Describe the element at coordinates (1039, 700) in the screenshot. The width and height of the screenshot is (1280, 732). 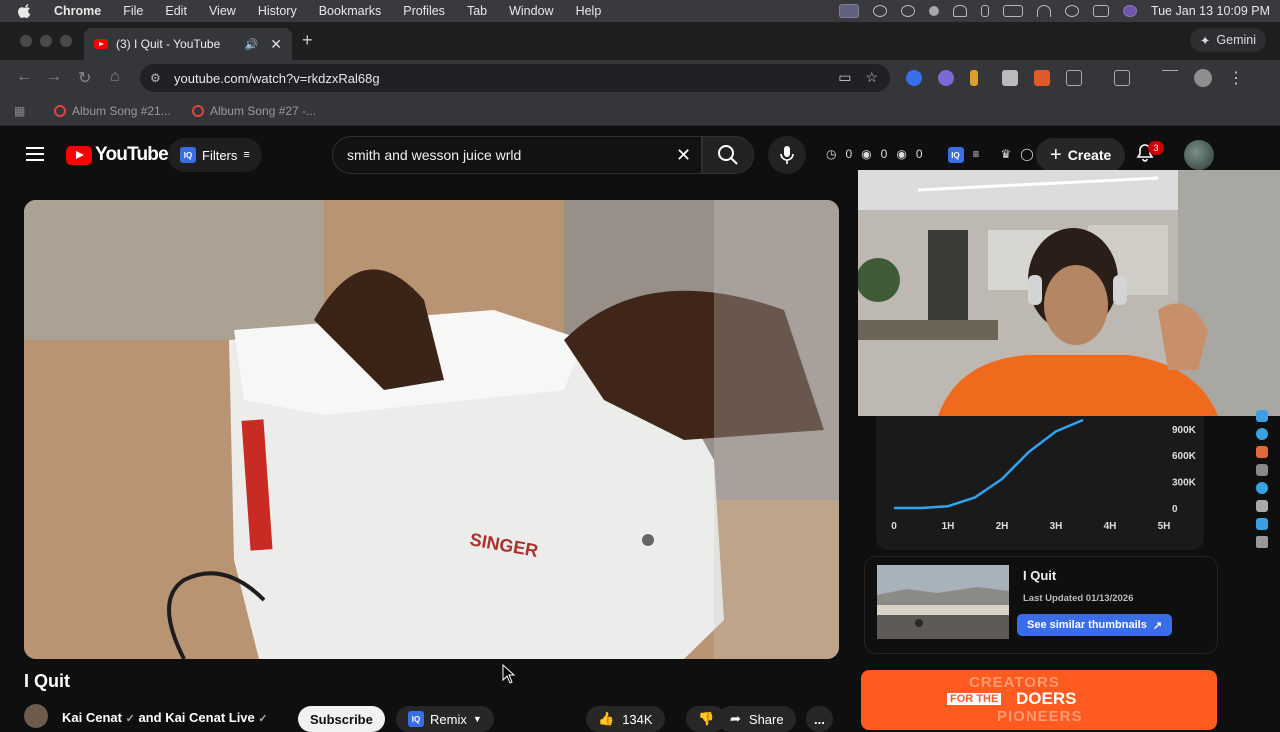
I see `promo-banner: CREATORS FOR THE DOERS PIONEERS` at that location.